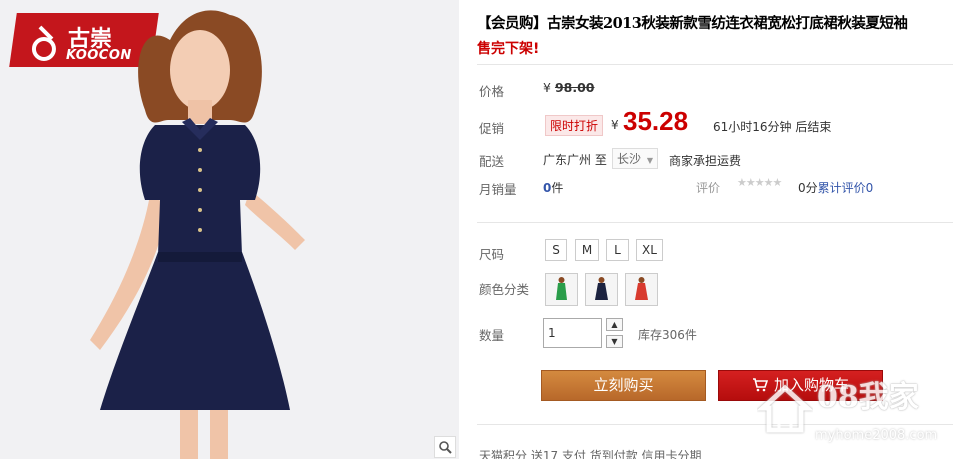 This screenshot has width=953, height=459. Describe the element at coordinates (785, 408) in the screenshot. I see `house-logo-icon` at that location.